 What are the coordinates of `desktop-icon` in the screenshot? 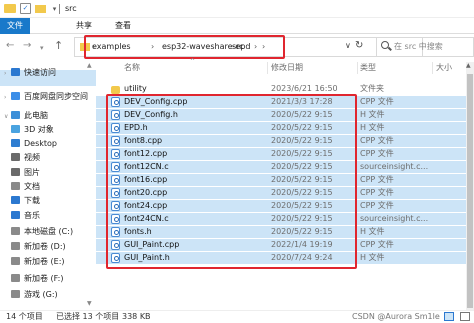 It's located at (15, 143).